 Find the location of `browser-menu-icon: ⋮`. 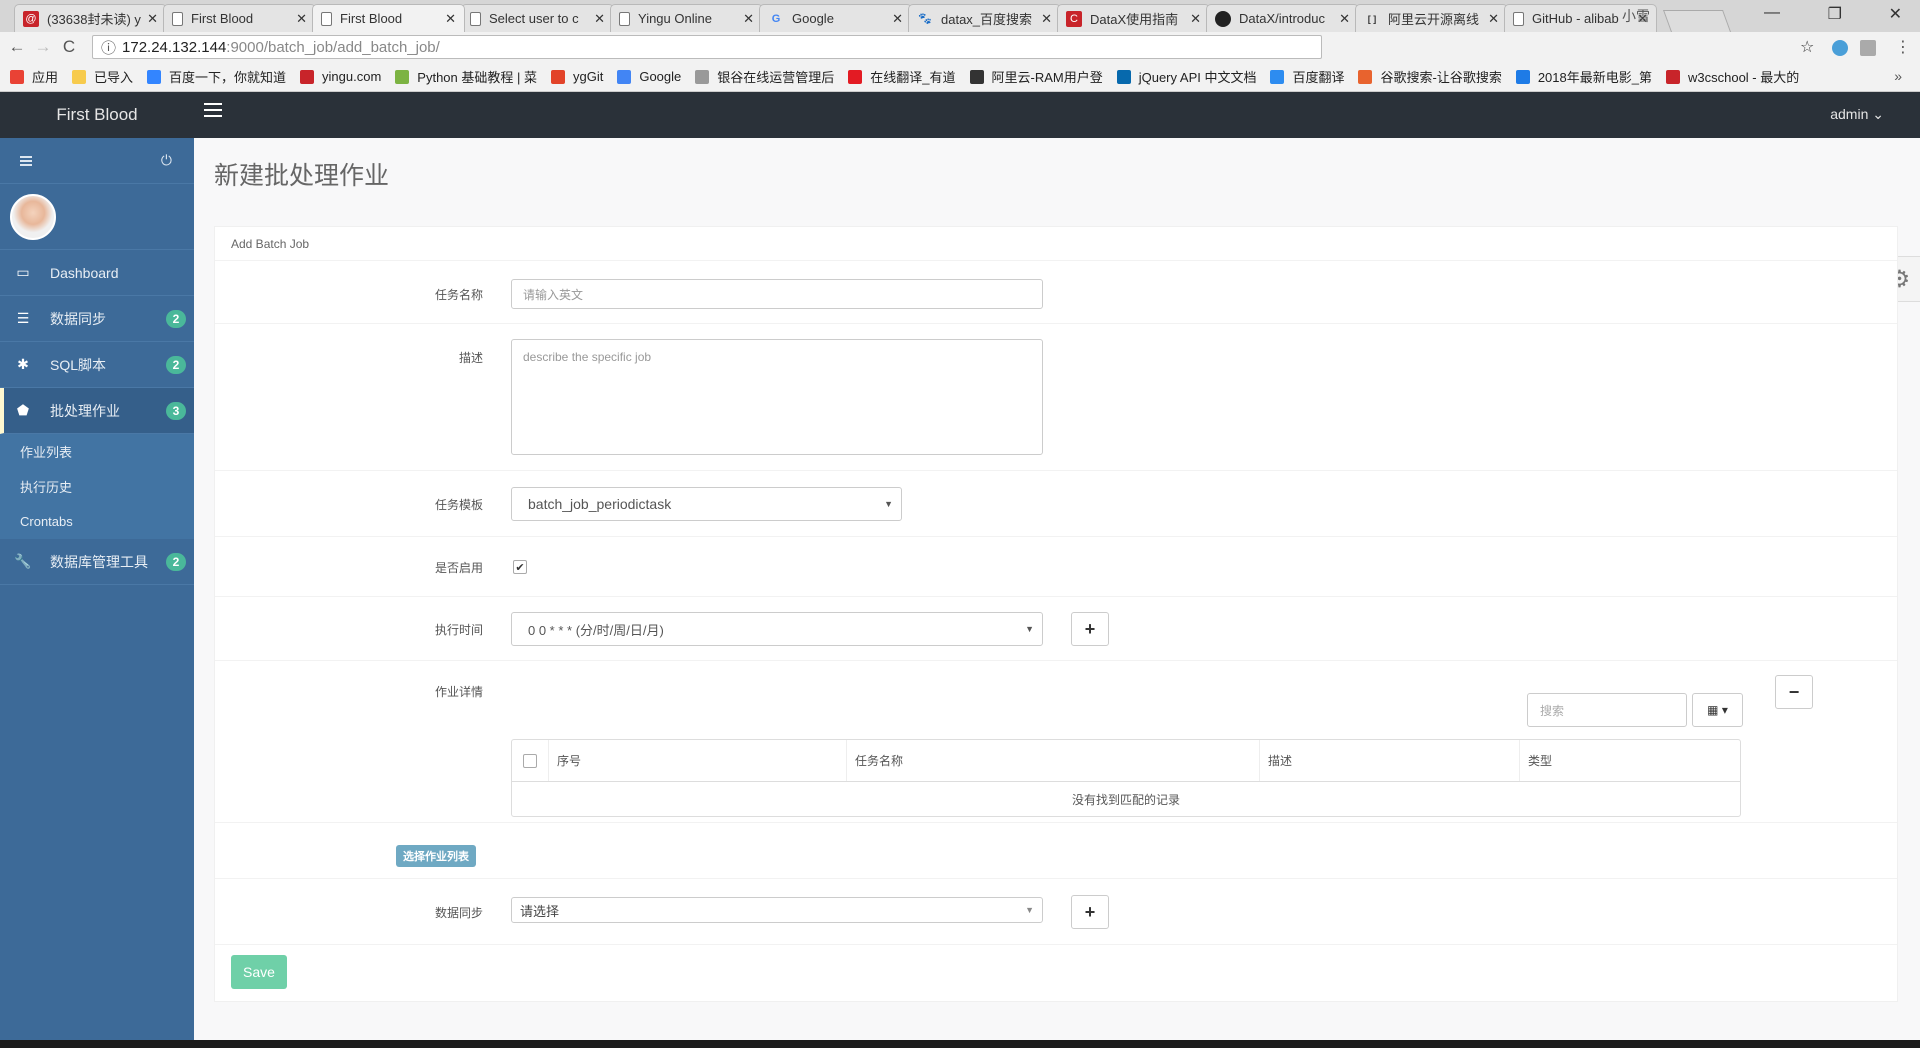

browser-menu-icon: ⋮ is located at coordinates (1903, 47).